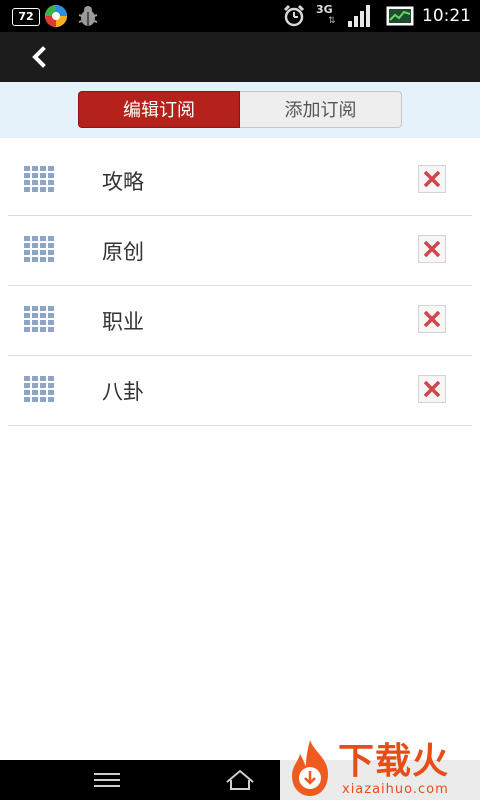  I want to click on home-icon, so click(240, 780).